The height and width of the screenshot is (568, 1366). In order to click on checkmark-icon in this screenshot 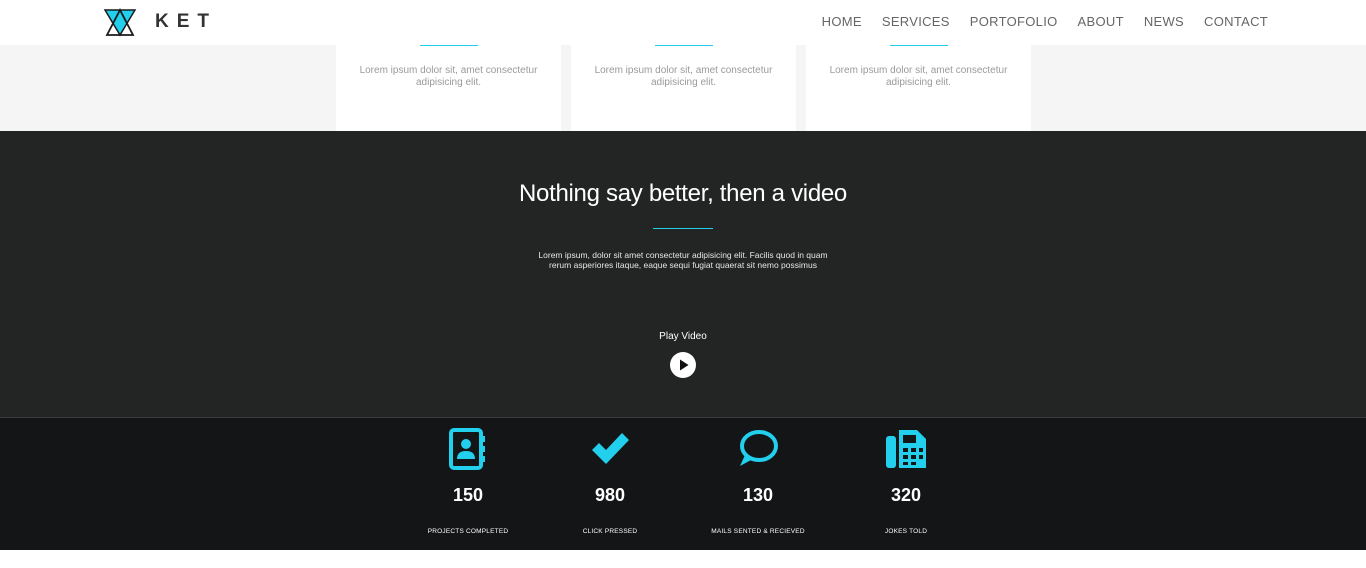, I will do `click(610, 448)`.